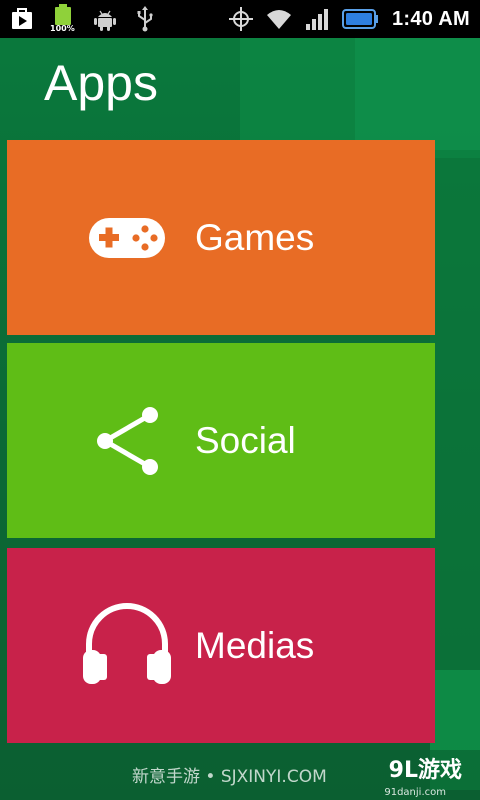 This screenshot has width=480, height=800. Describe the element at coordinates (278, 19) in the screenshot. I see `wifi-icon` at that location.